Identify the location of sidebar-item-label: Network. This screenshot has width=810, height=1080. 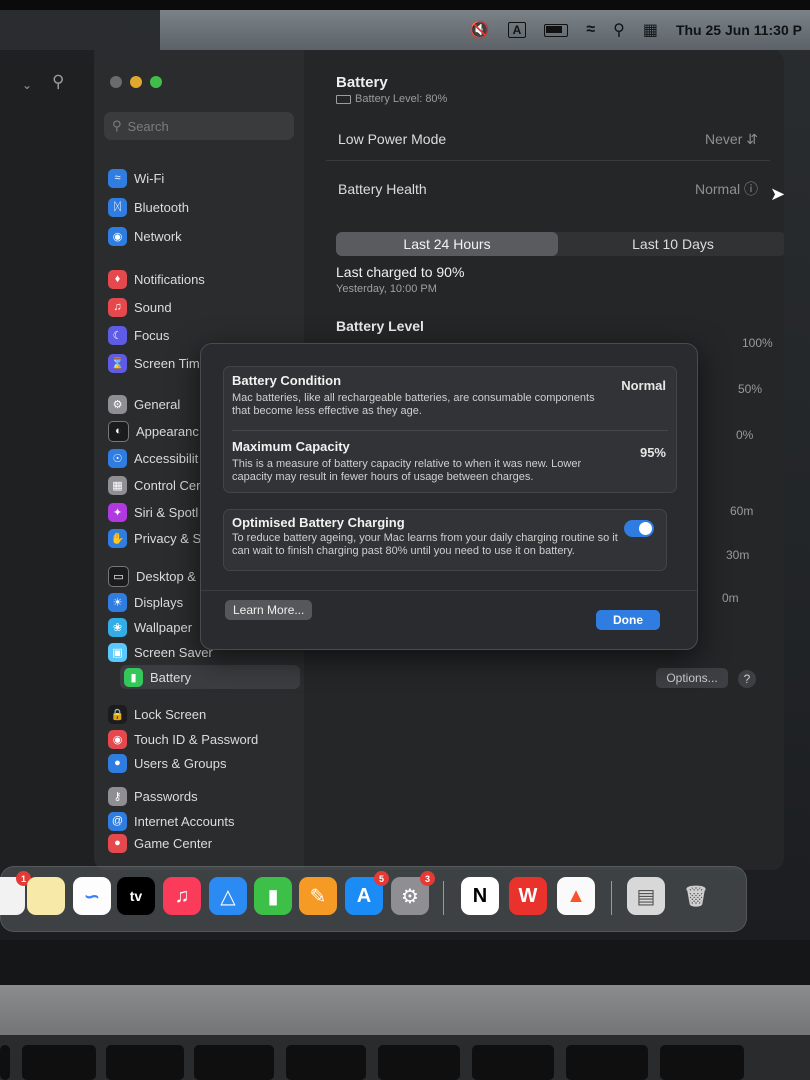
(158, 236).